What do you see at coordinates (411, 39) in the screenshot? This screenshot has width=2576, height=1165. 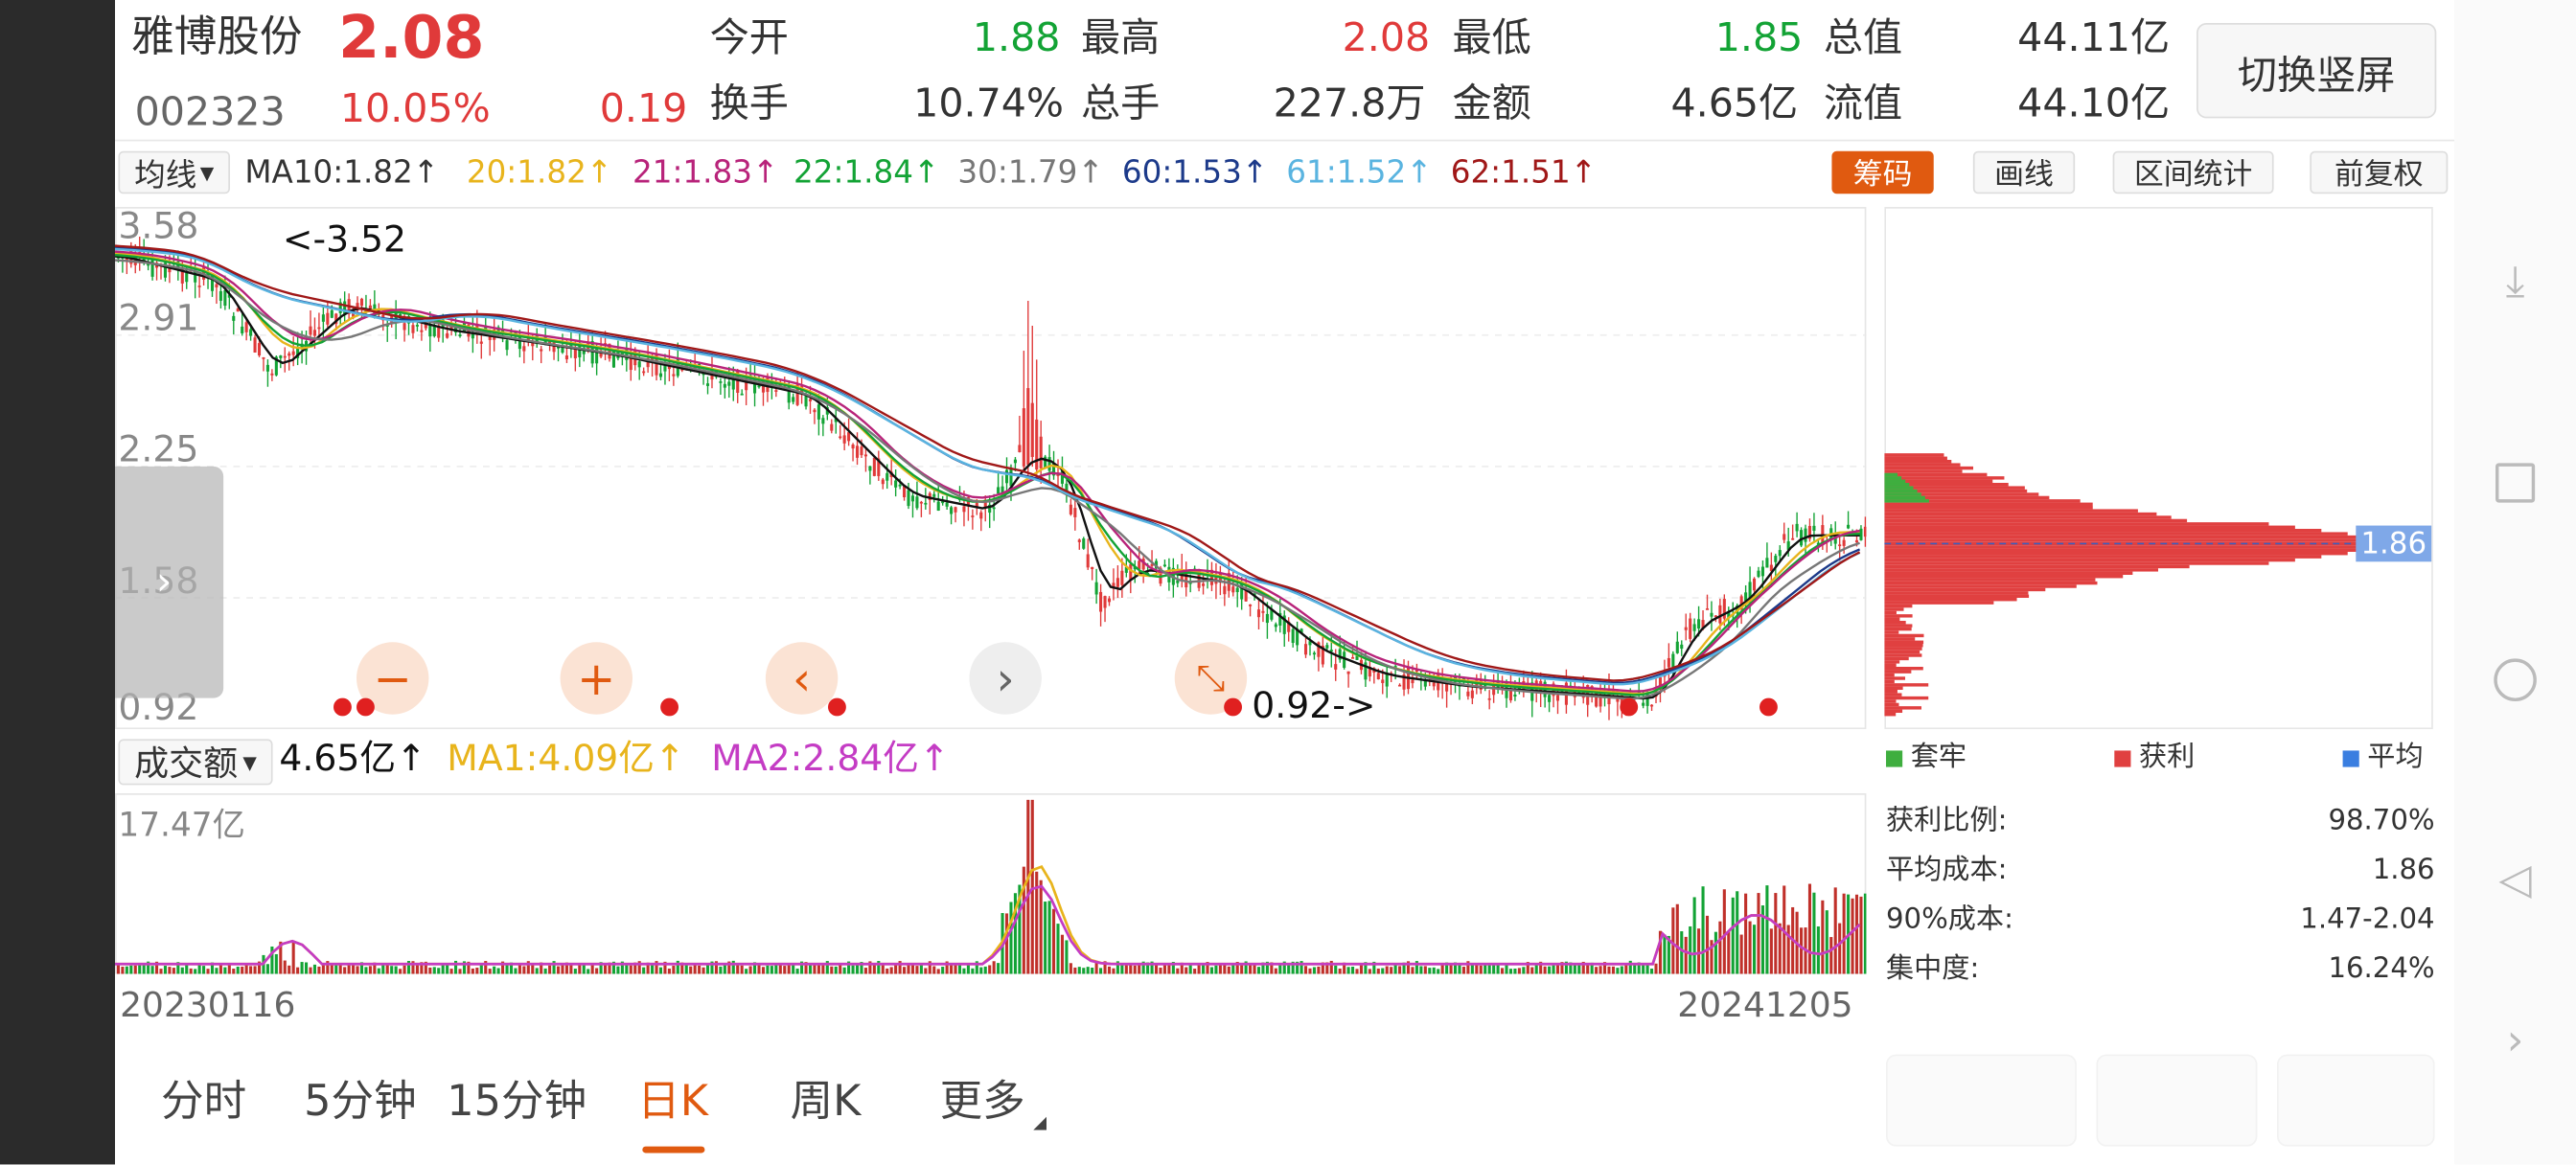 I see `stock-price: 2.08` at bounding box center [411, 39].